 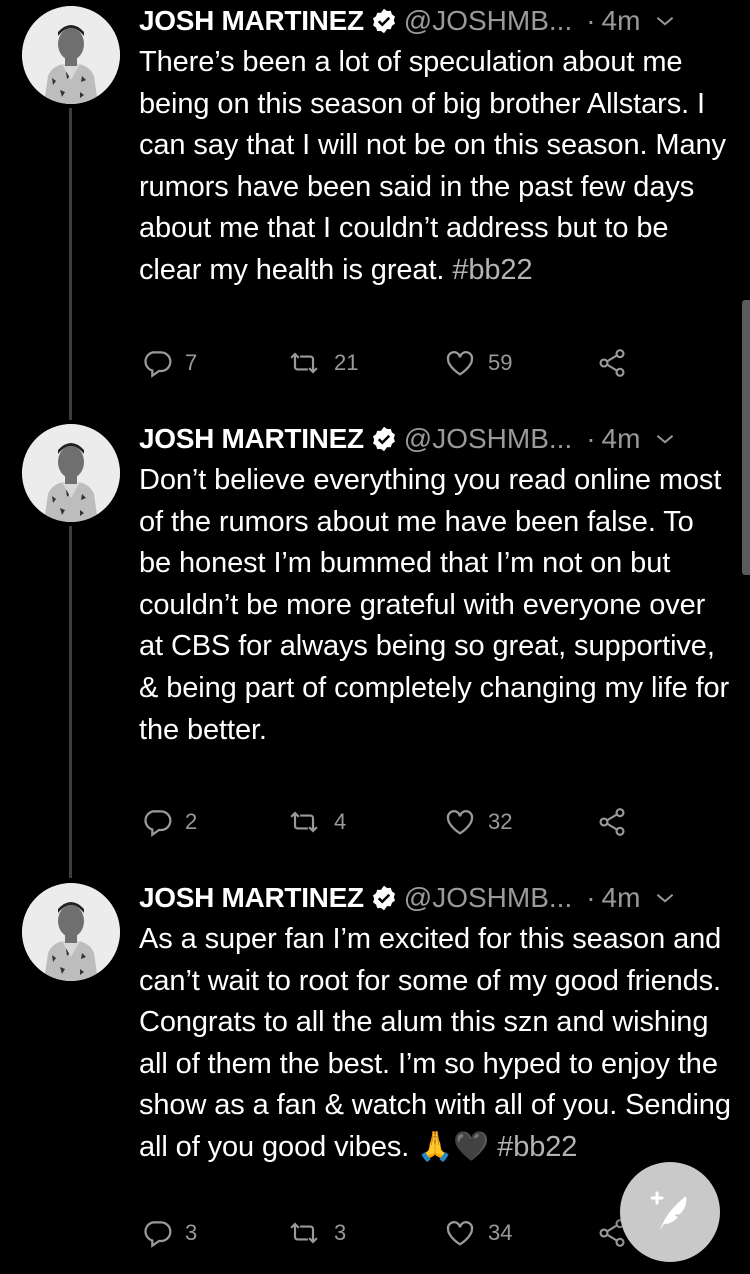 I want to click on compose-tweet-icon, so click(x=668, y=1210).